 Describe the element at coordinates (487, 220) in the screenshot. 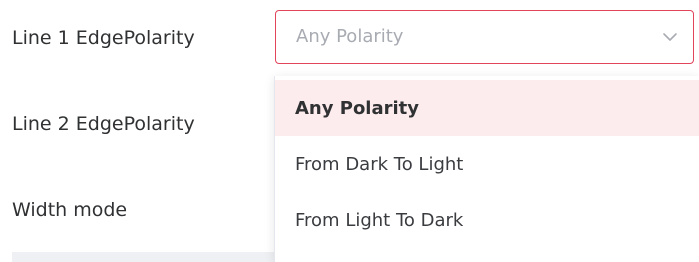

I see `option-light-to-dark: From Light To Dark` at that location.